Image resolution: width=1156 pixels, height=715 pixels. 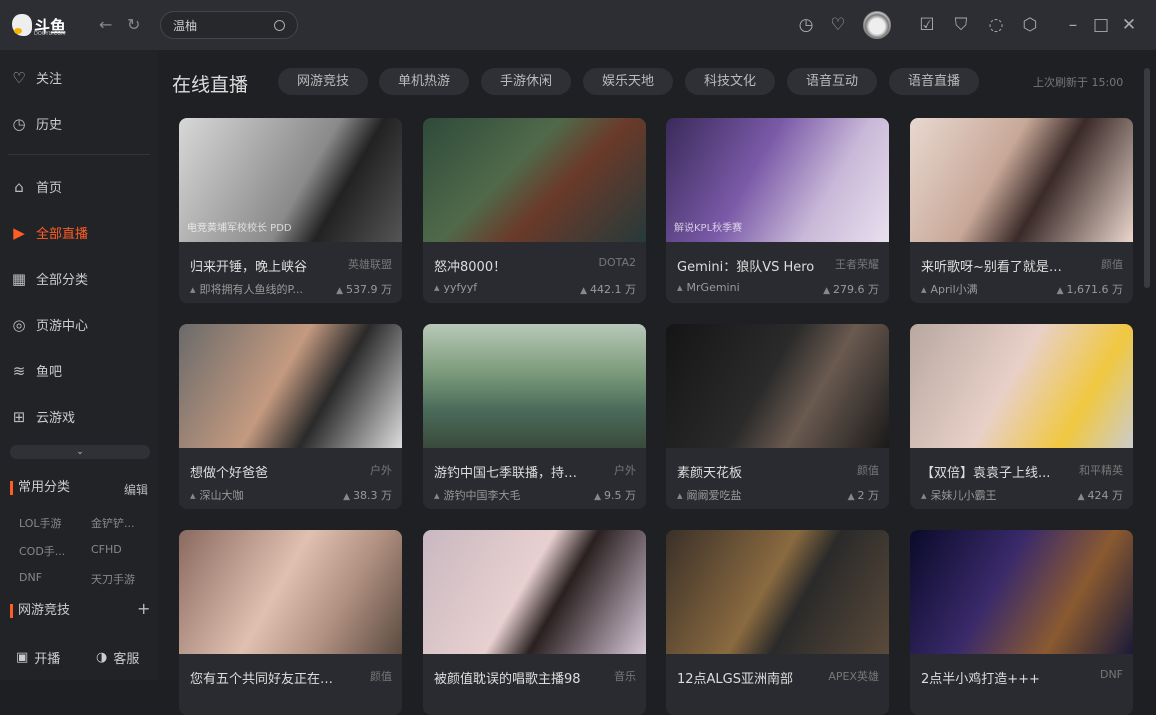 What do you see at coordinates (1101, 470) in the screenshot?
I see `stream-category: 和平精英` at bounding box center [1101, 470].